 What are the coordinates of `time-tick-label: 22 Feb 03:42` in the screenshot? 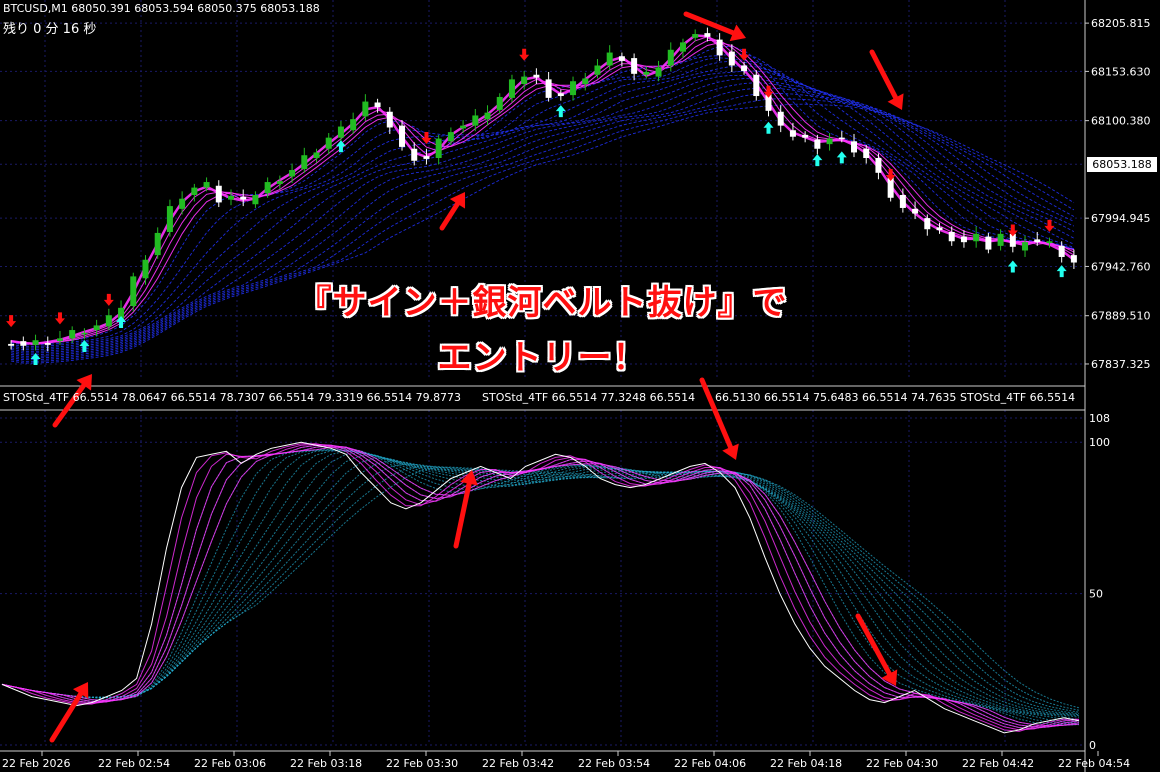 It's located at (518, 763).